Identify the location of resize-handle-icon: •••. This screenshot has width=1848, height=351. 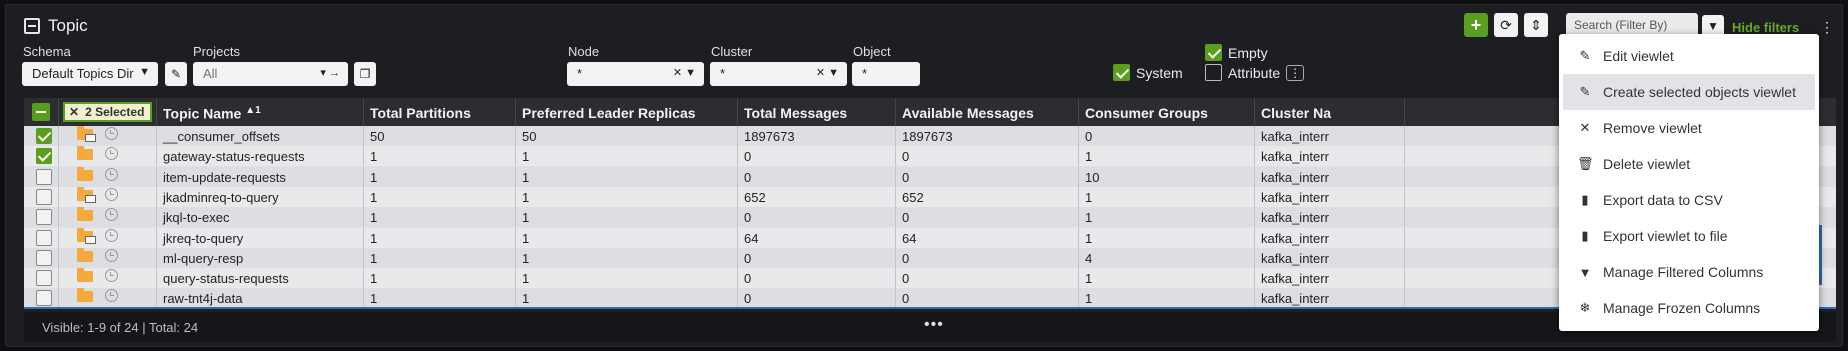
(934, 325).